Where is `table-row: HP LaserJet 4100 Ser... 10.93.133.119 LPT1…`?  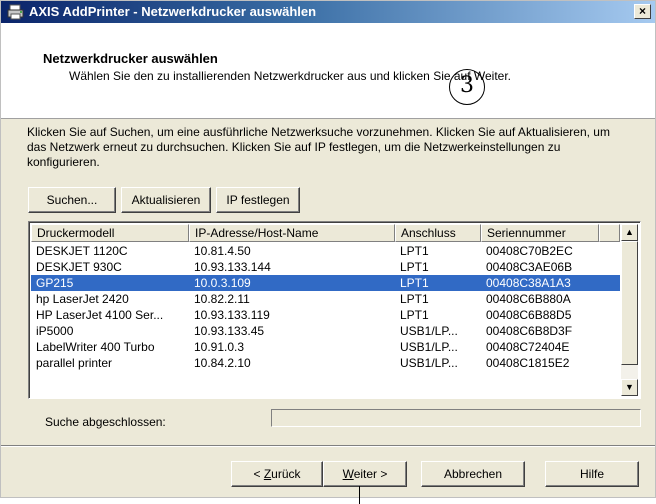
table-row: HP LaserJet 4100 Ser... 10.93.133.119 LPT1… is located at coordinates (325, 315).